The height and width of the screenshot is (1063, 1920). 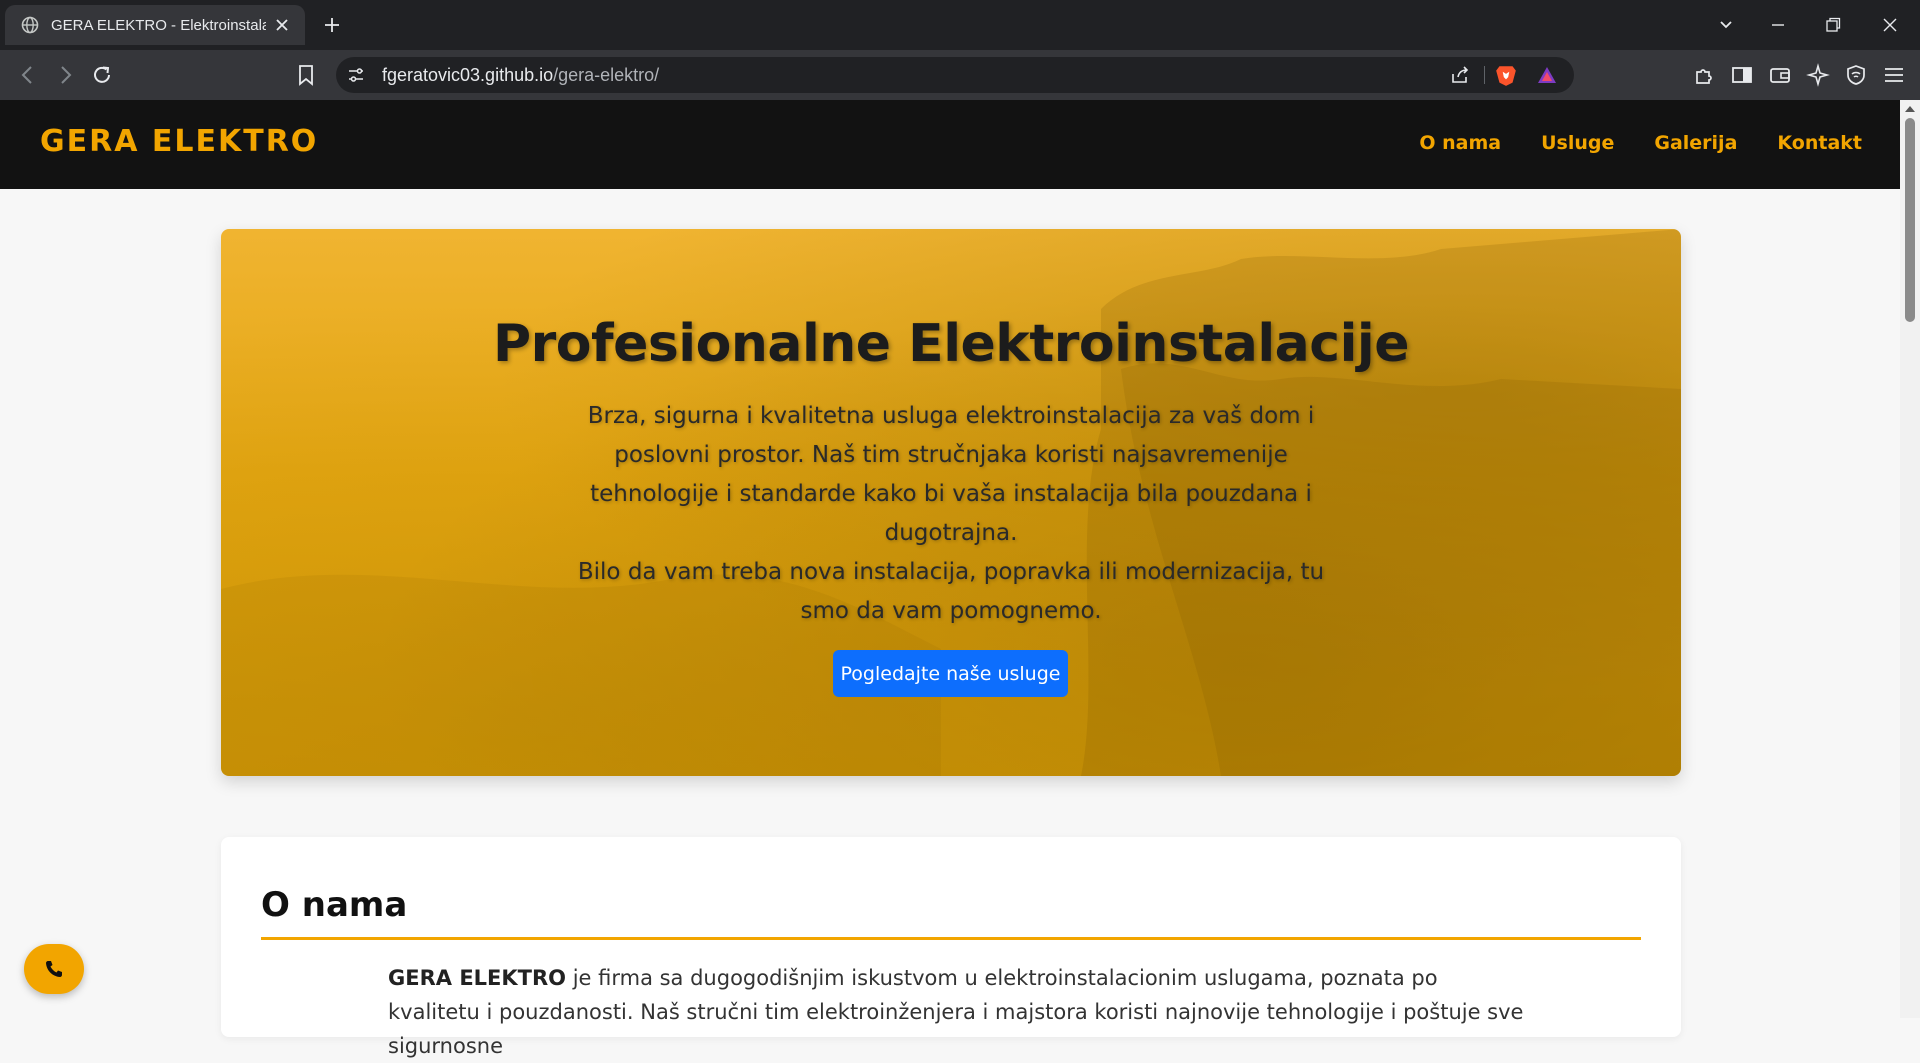 What do you see at coordinates (28, 75) in the screenshot?
I see `back-icon` at bounding box center [28, 75].